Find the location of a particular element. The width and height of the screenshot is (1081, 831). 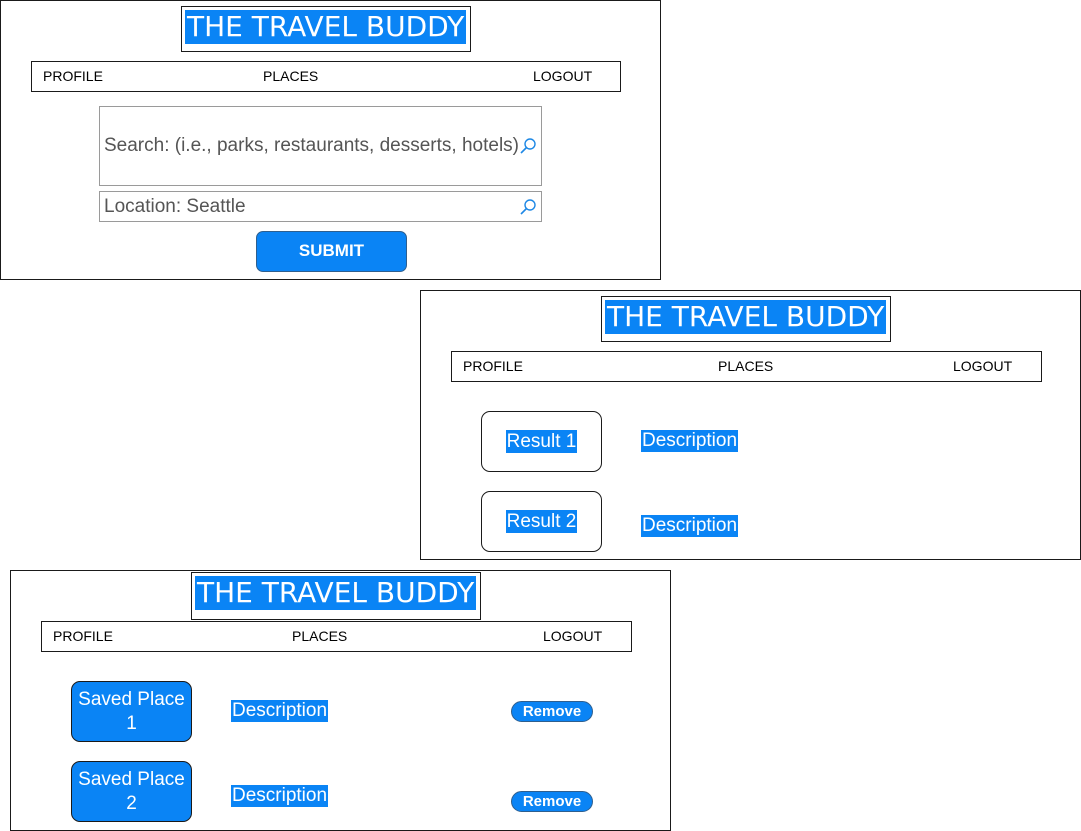

saved-place-label: Saved Place 1 is located at coordinates (131, 711).